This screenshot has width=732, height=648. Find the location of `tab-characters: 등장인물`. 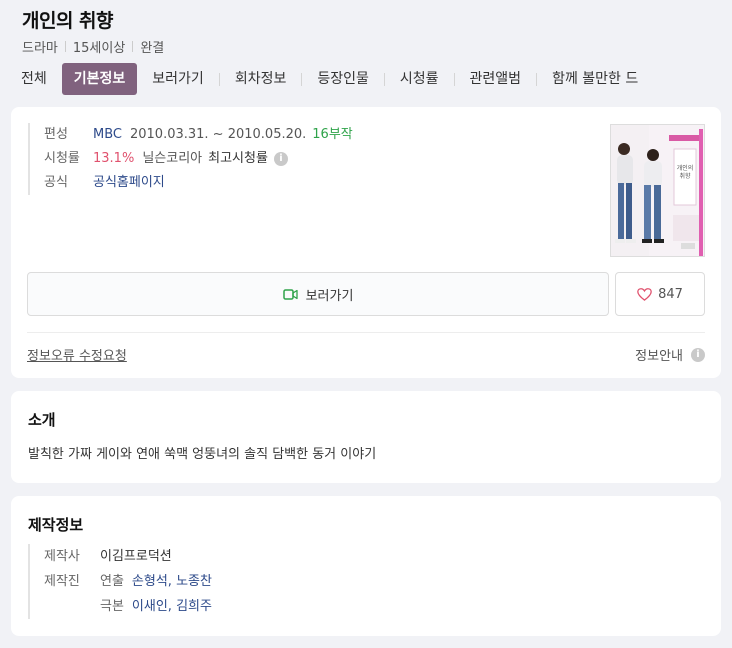

tab-characters: 등장인물 is located at coordinates (343, 79).